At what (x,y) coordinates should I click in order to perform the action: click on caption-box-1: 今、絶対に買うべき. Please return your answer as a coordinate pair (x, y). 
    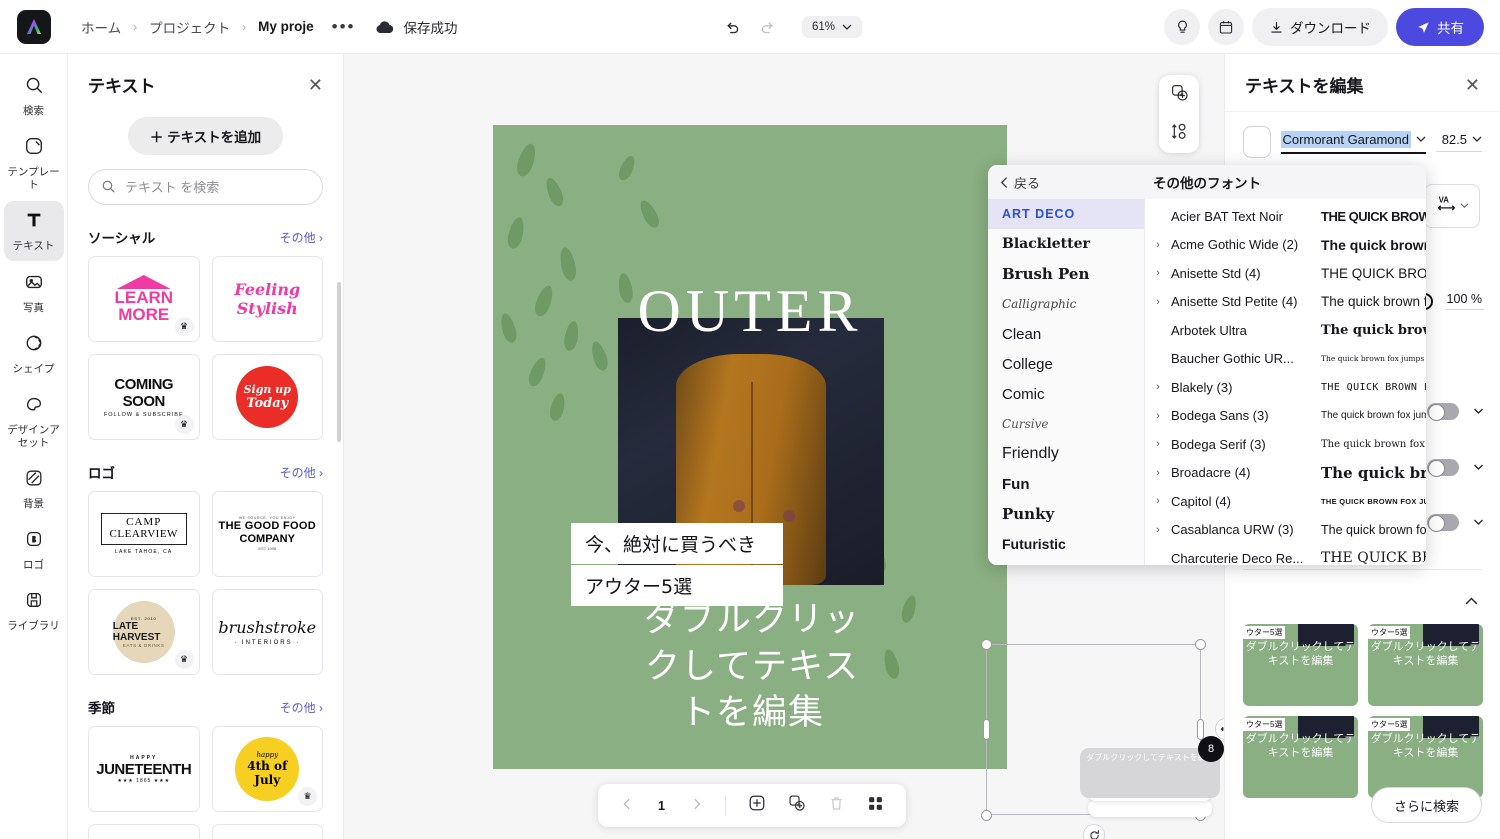
    Looking at the image, I should click on (677, 543).